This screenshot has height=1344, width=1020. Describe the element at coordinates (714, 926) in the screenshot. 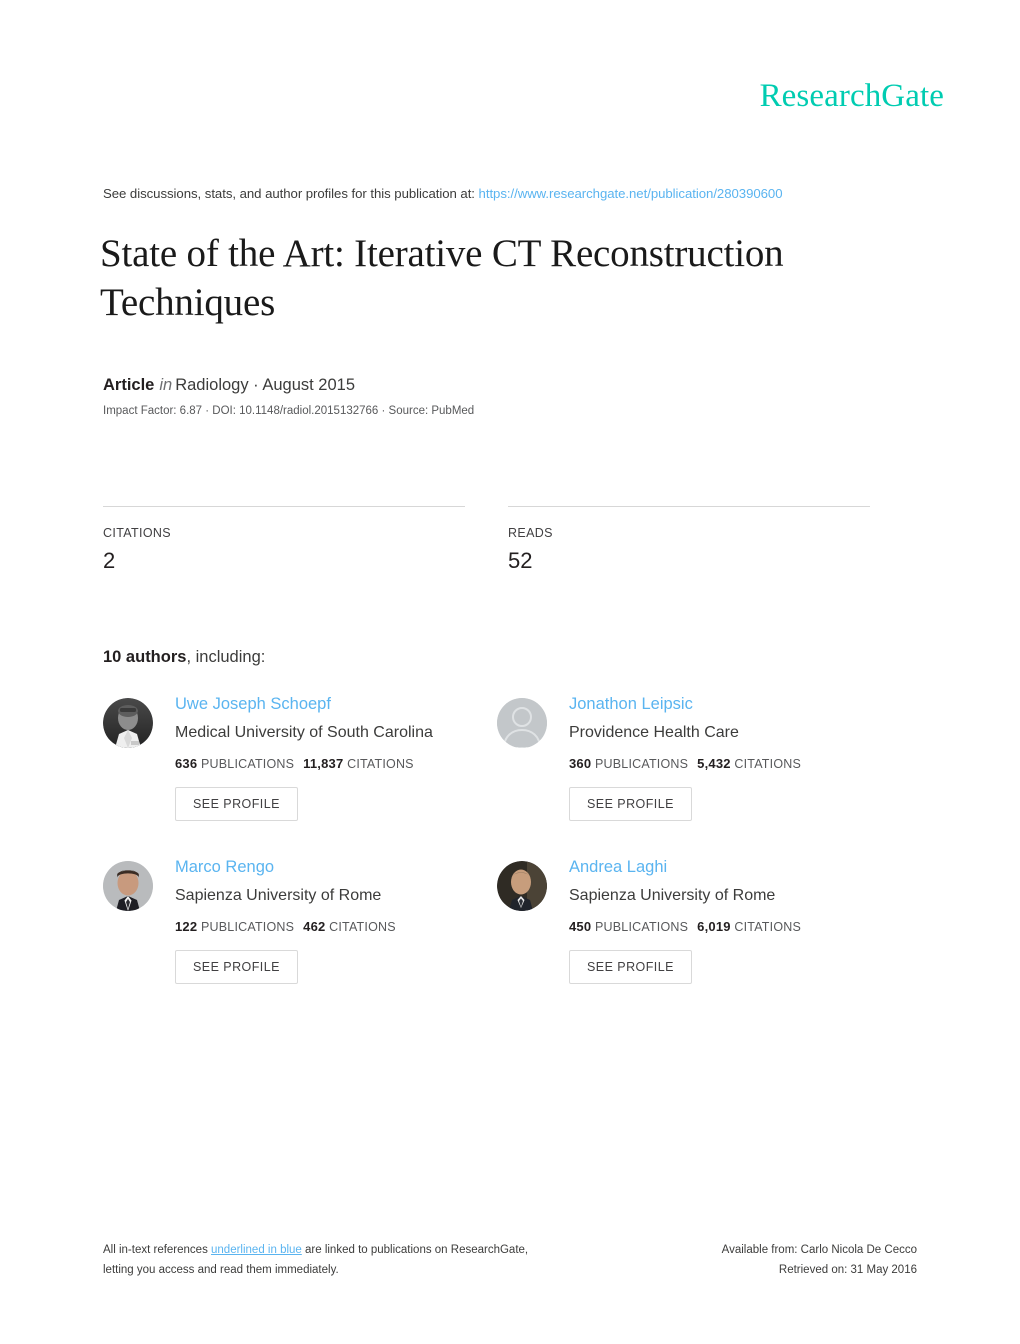

I see `citations-count: 6,019` at that location.